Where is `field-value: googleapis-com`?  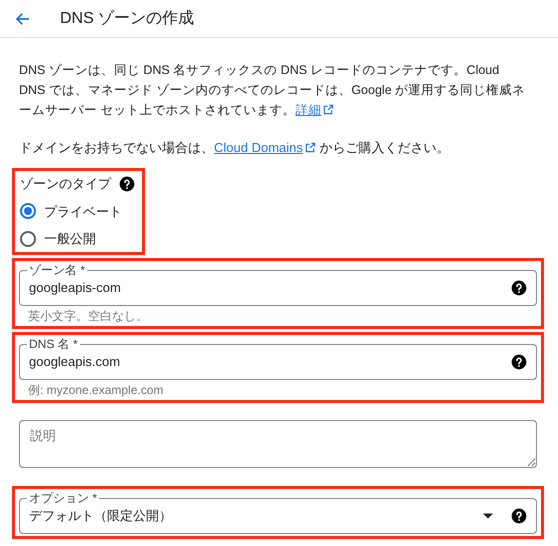
field-value: googleapis-com is located at coordinates (75, 287).